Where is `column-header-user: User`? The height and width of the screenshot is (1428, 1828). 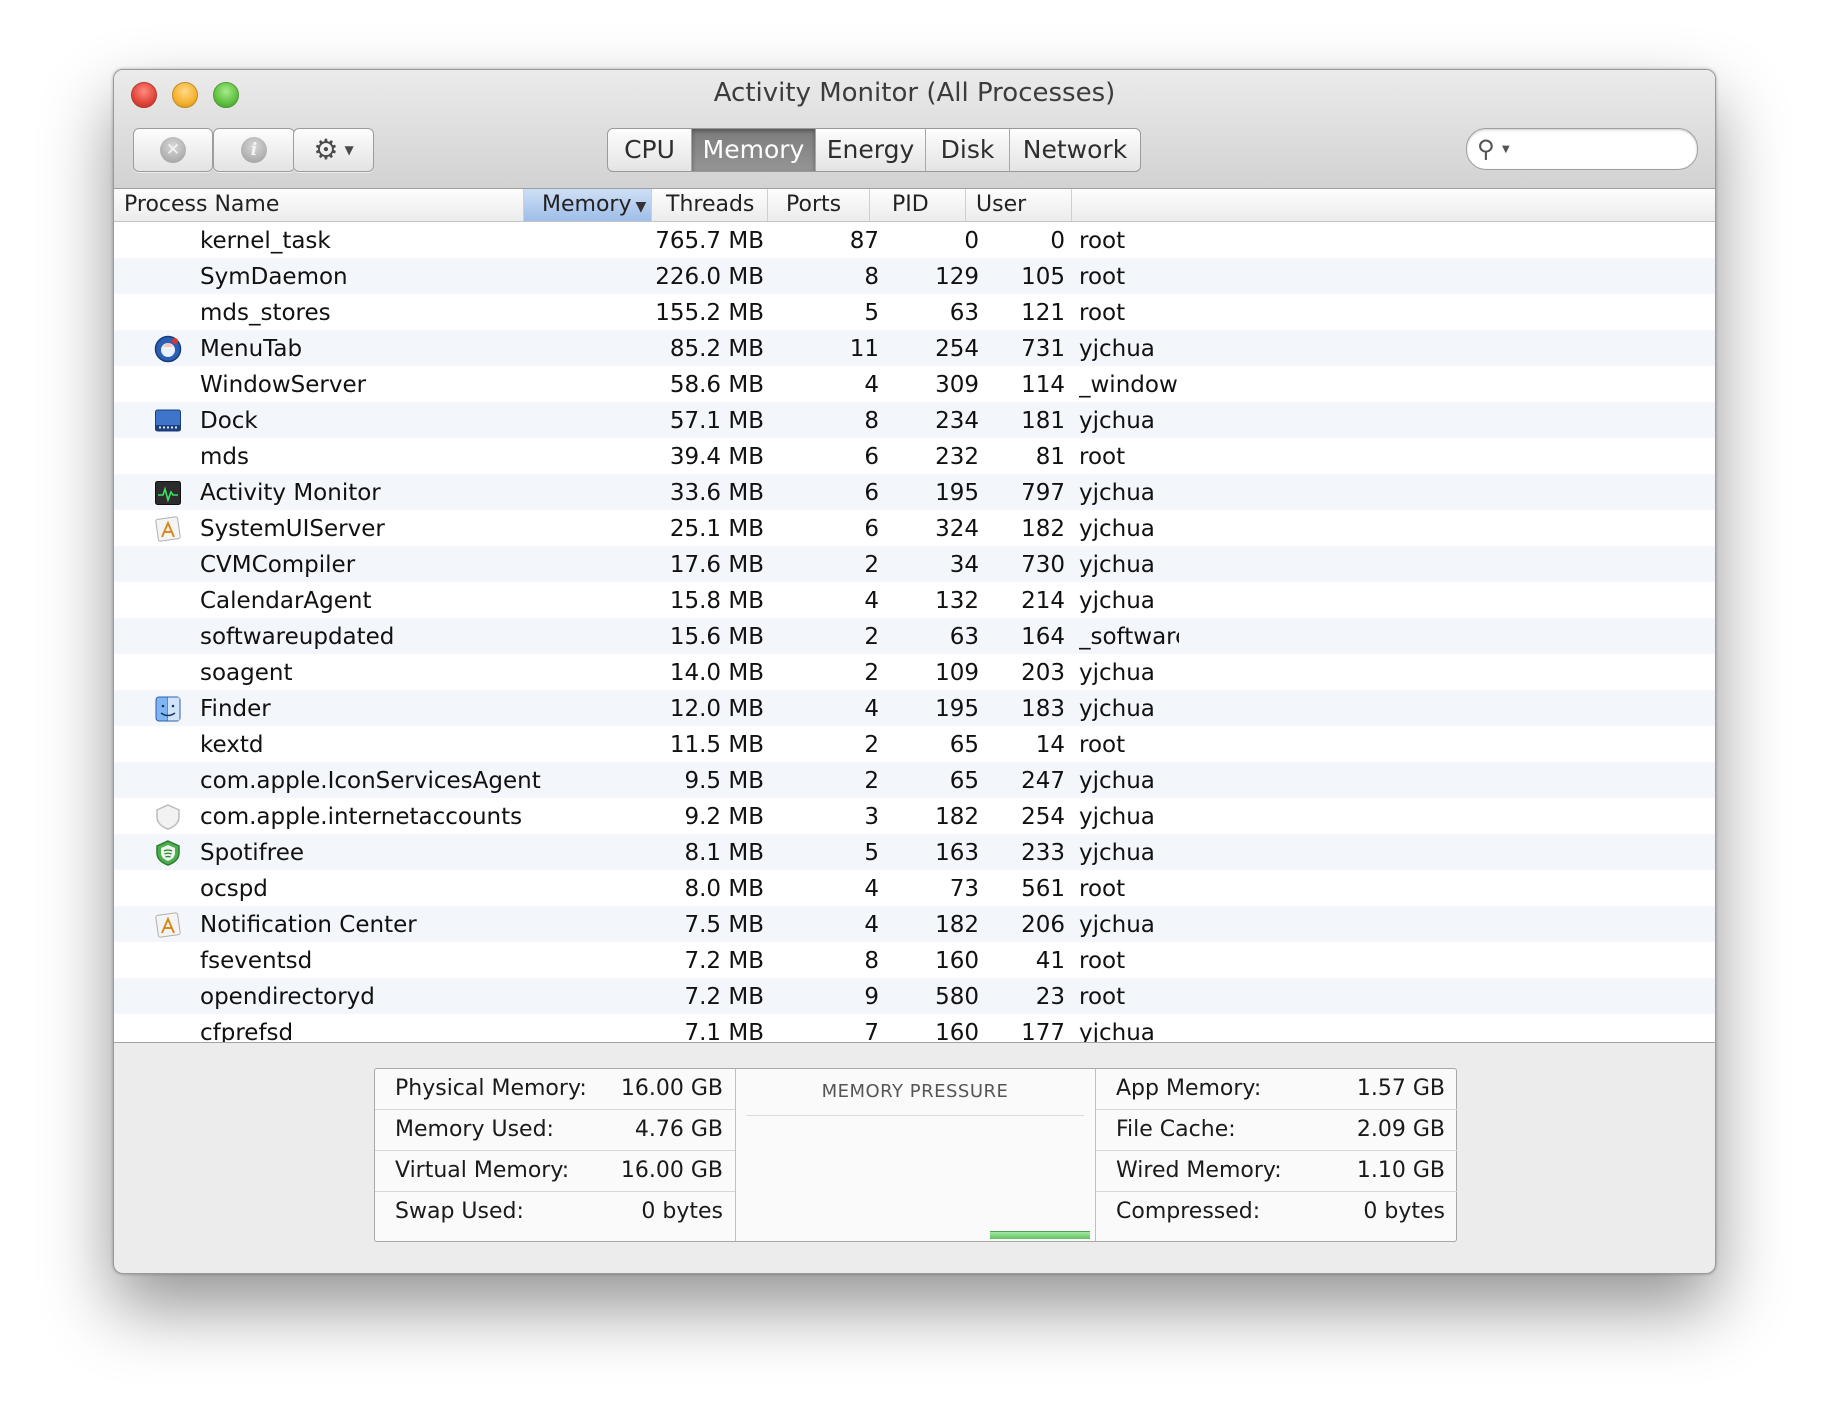
column-header-user: User is located at coordinates (1019, 205).